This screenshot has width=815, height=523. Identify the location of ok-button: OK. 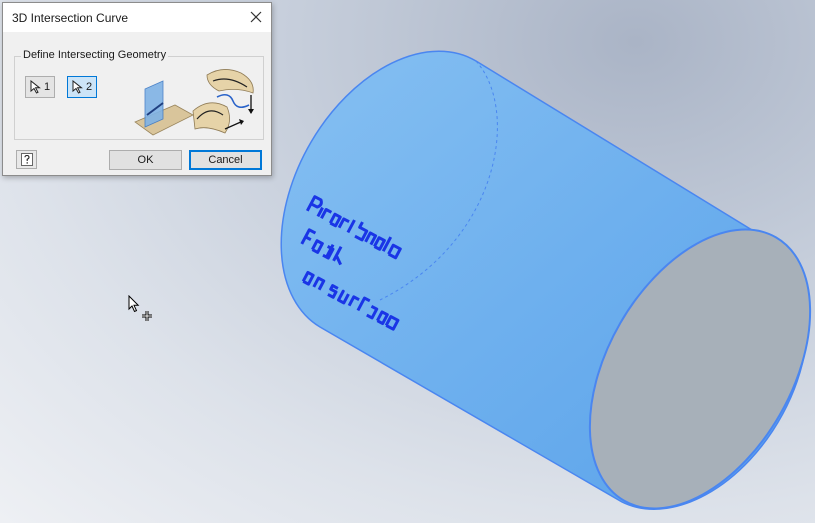
(145, 160).